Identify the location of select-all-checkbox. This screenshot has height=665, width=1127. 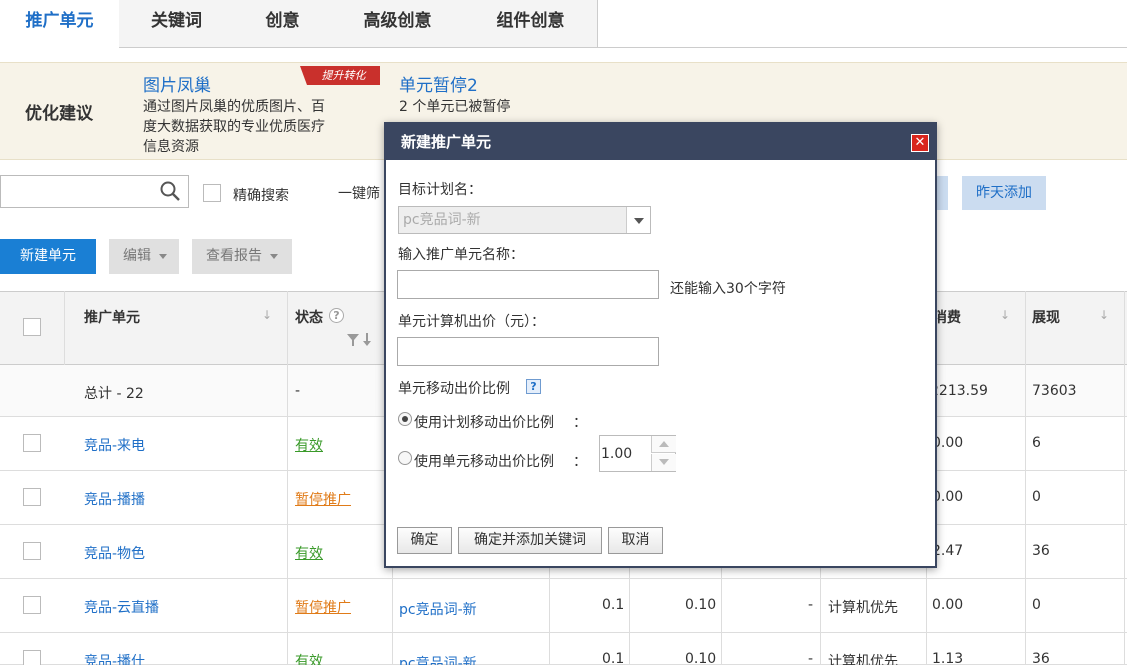
(32, 327).